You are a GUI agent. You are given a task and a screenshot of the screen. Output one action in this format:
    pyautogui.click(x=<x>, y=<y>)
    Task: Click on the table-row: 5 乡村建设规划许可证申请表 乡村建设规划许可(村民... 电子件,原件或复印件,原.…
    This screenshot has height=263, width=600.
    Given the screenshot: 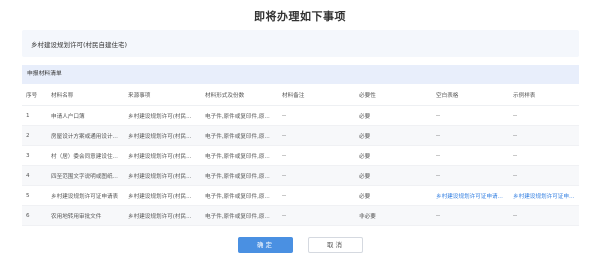 What is the action you would take?
    pyautogui.click(x=300, y=196)
    